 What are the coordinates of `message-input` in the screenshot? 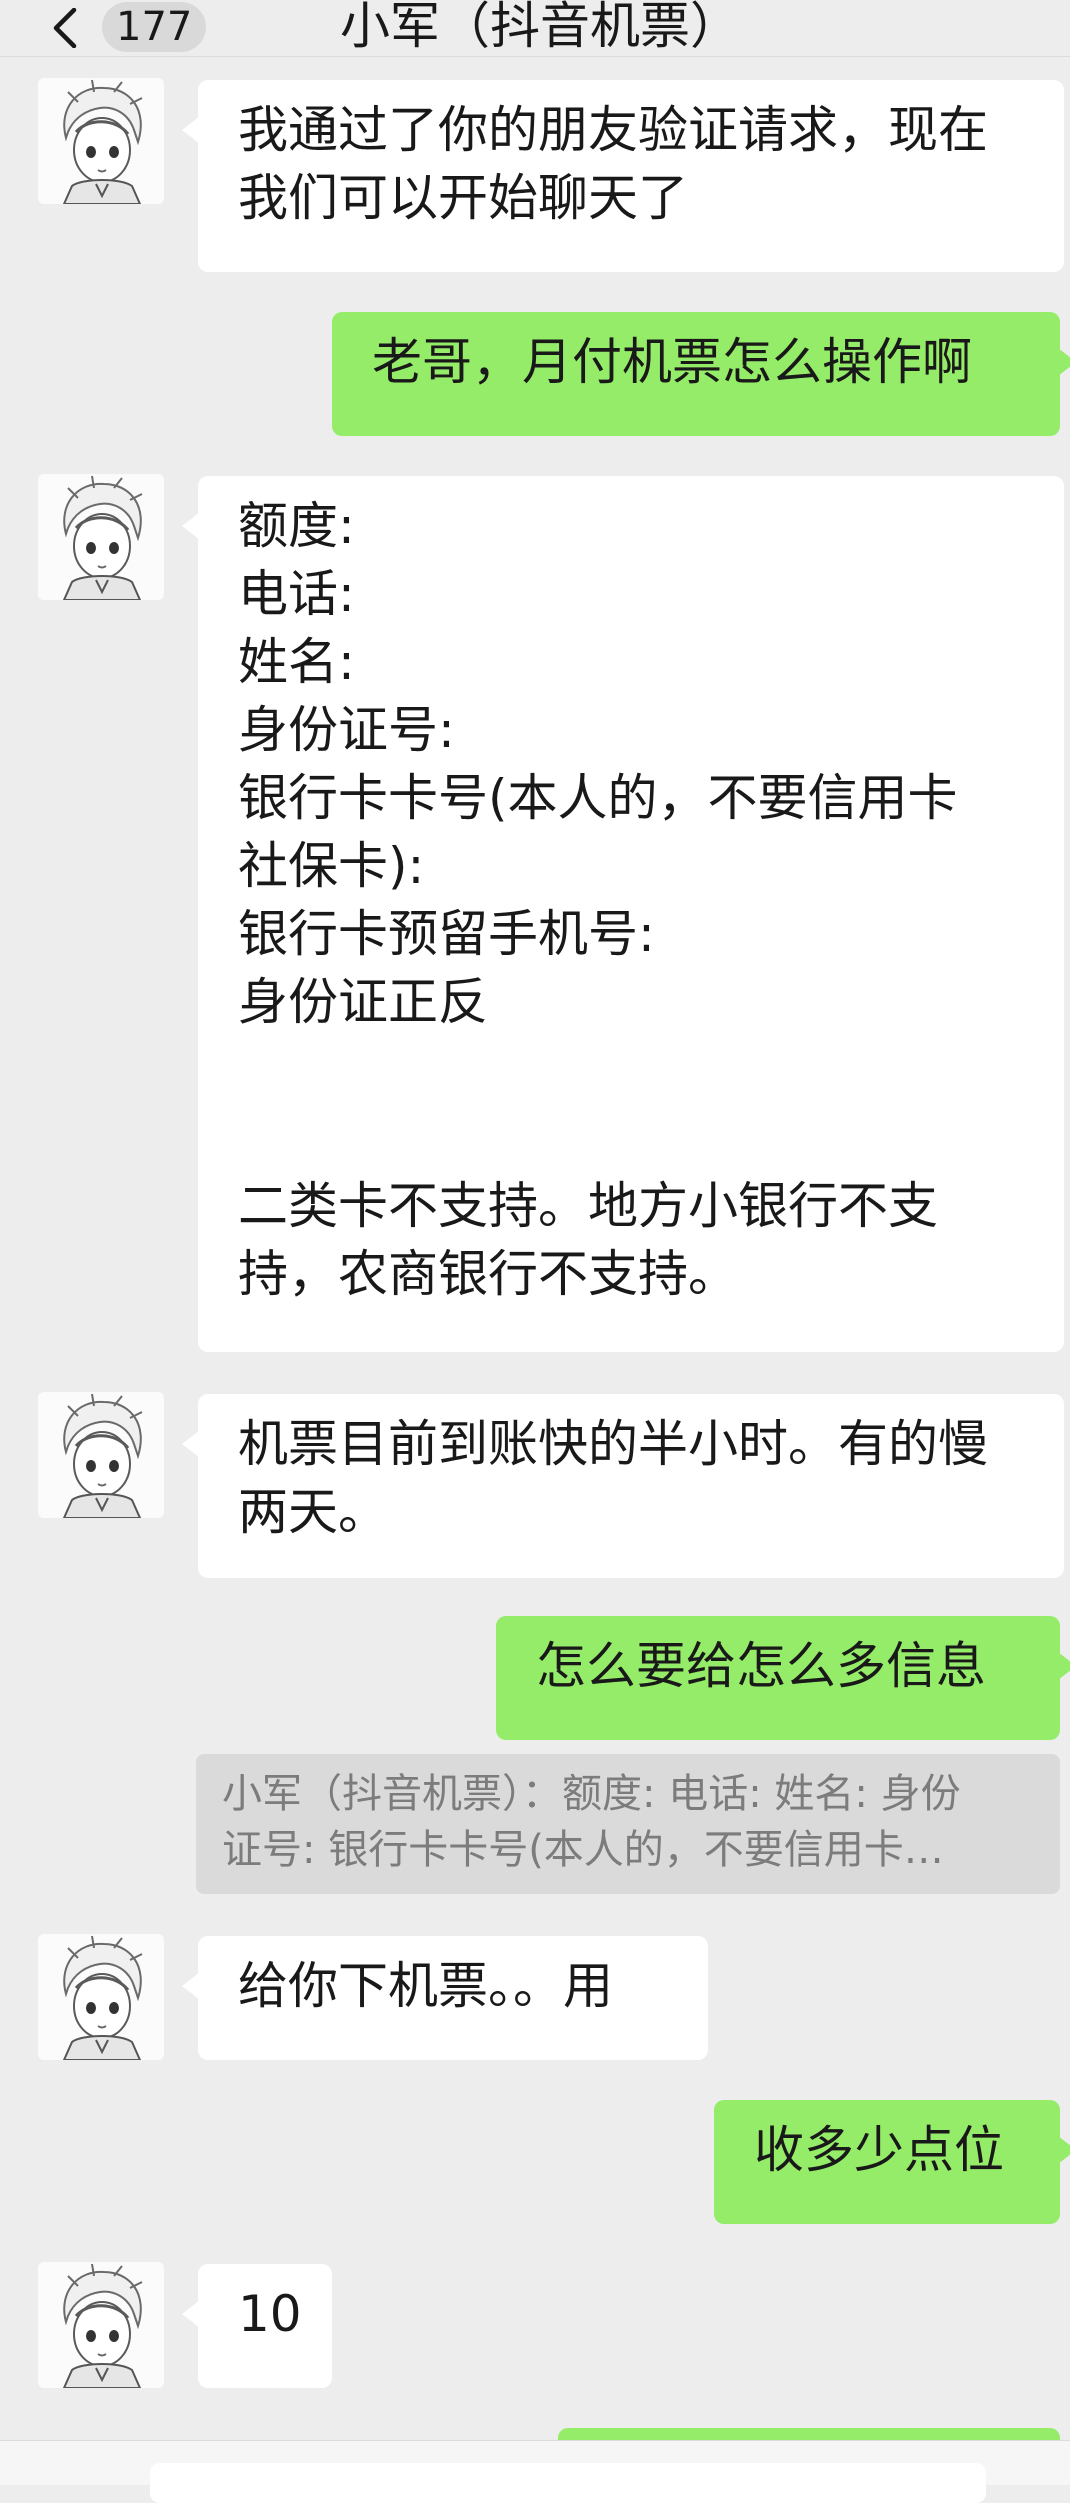 It's located at (568, 2483).